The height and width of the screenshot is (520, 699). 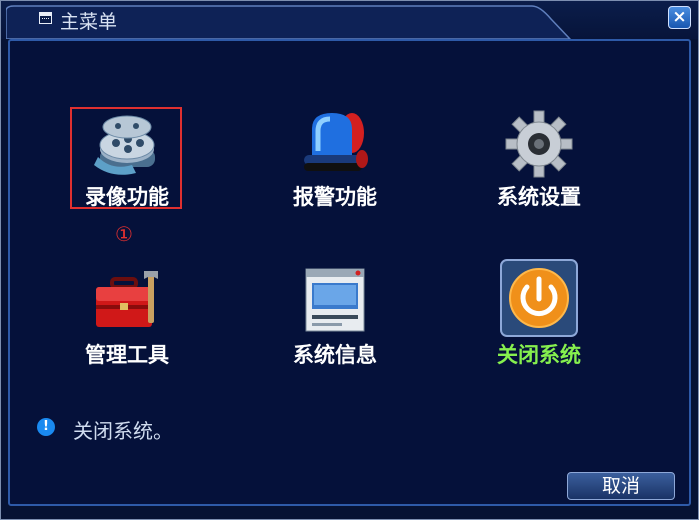 What do you see at coordinates (539, 144) in the screenshot?
I see `gear-icon` at bounding box center [539, 144].